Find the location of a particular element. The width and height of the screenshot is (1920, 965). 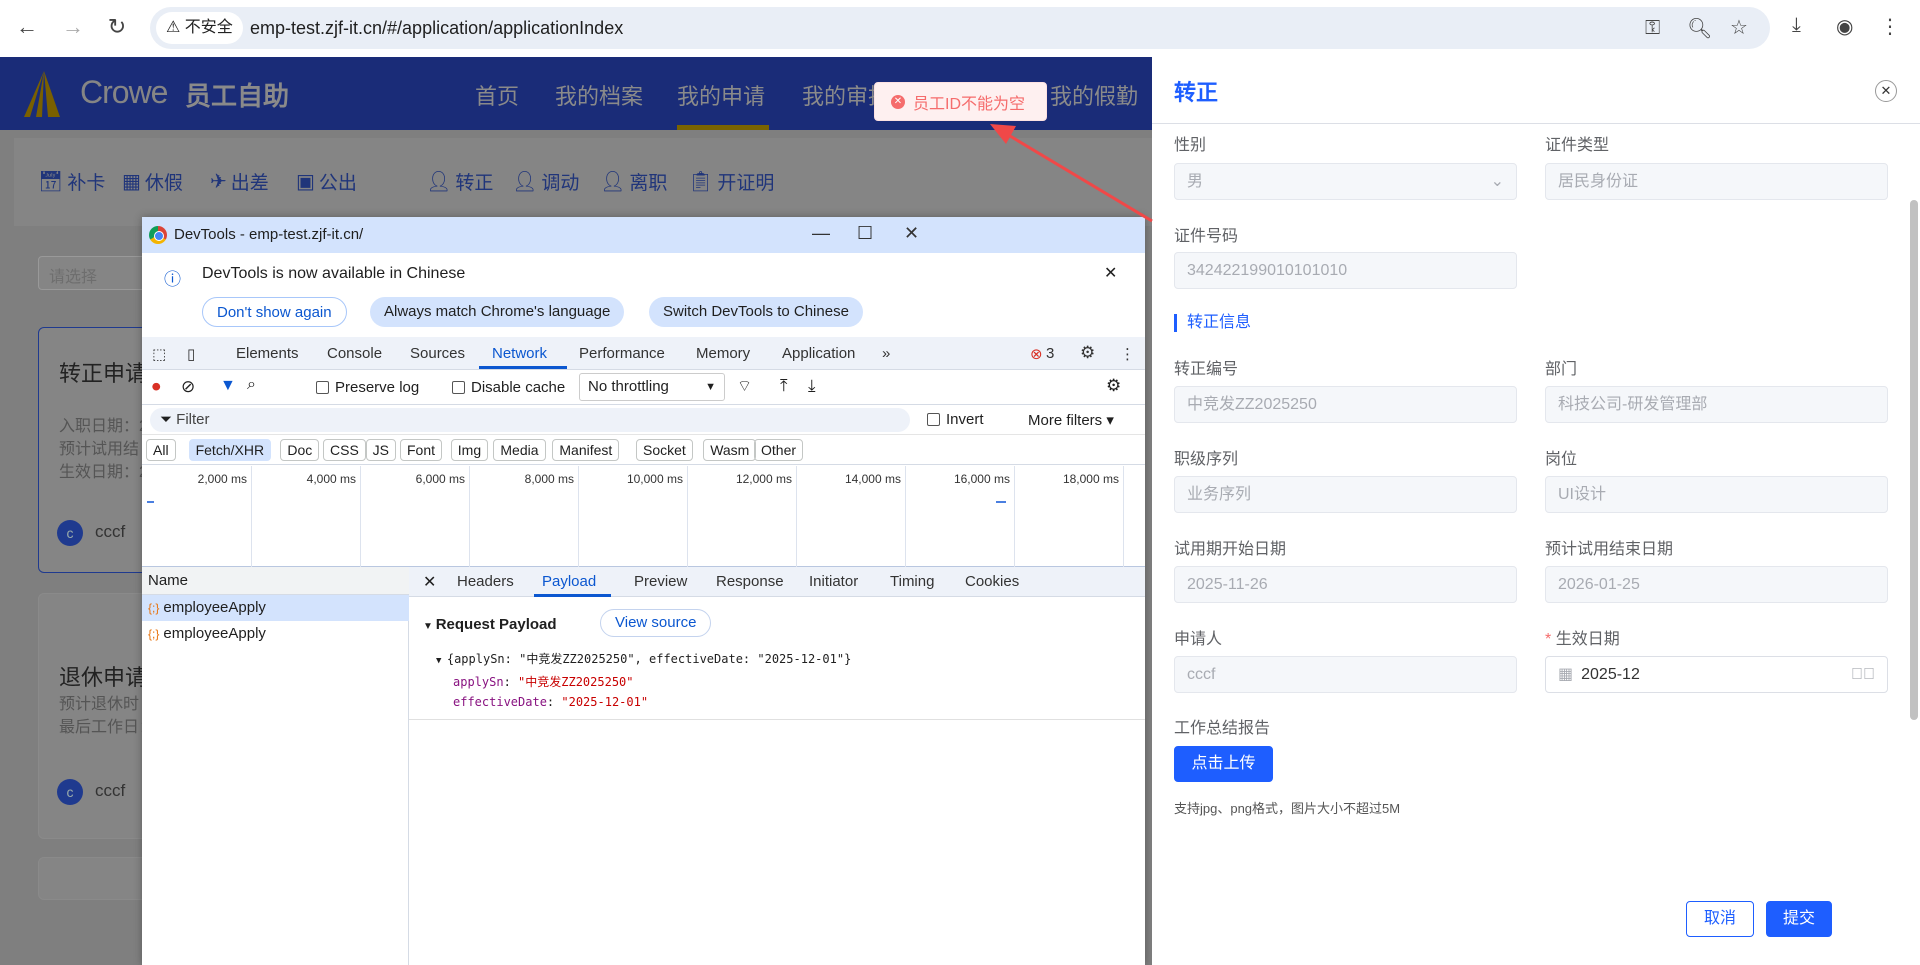

filter-select: 请选择 is located at coordinates (98, 273).